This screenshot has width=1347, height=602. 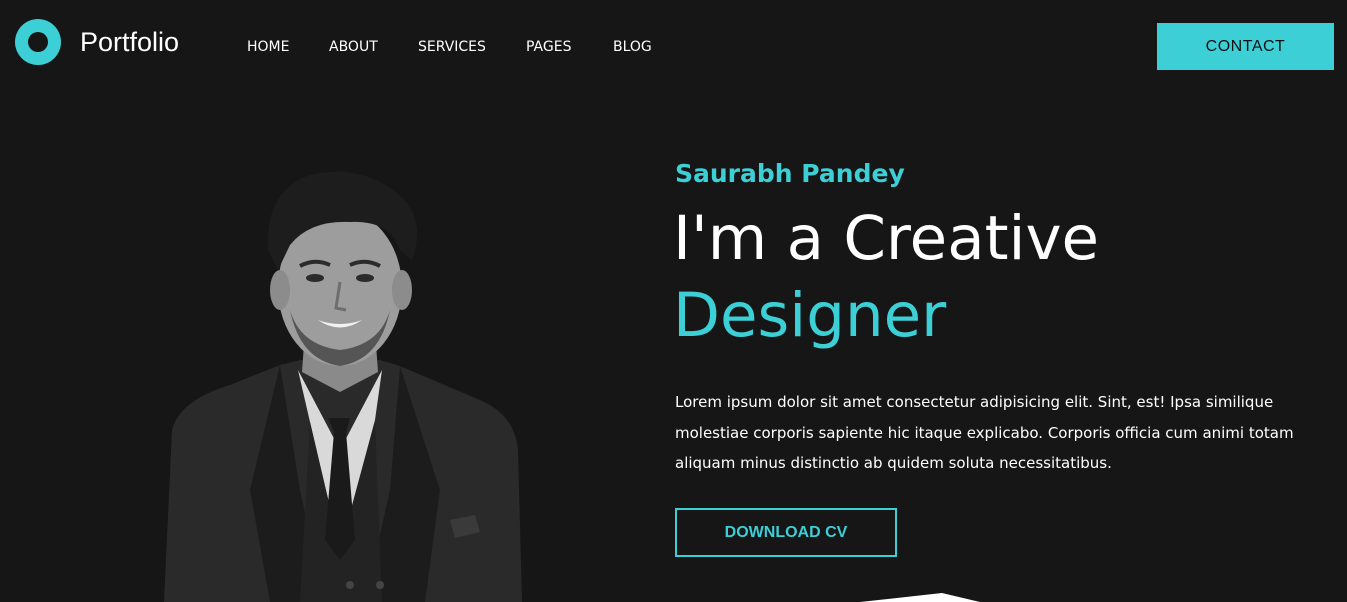 I want to click on nav-item-pages: PAGES, so click(x=548, y=47).